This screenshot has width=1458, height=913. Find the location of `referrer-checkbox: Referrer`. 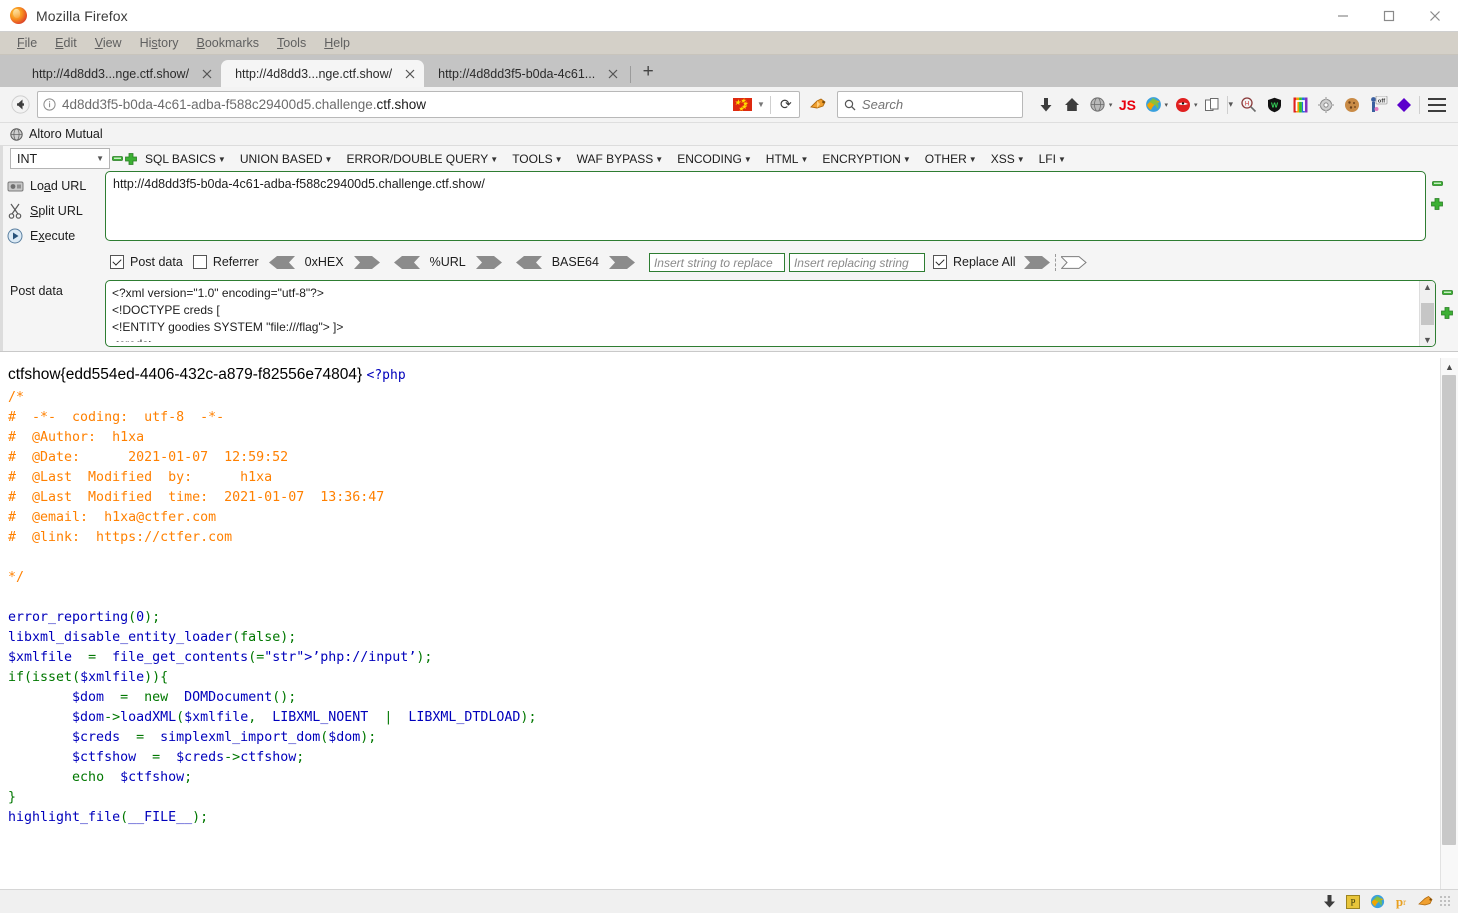

referrer-checkbox: Referrer is located at coordinates (225, 262).